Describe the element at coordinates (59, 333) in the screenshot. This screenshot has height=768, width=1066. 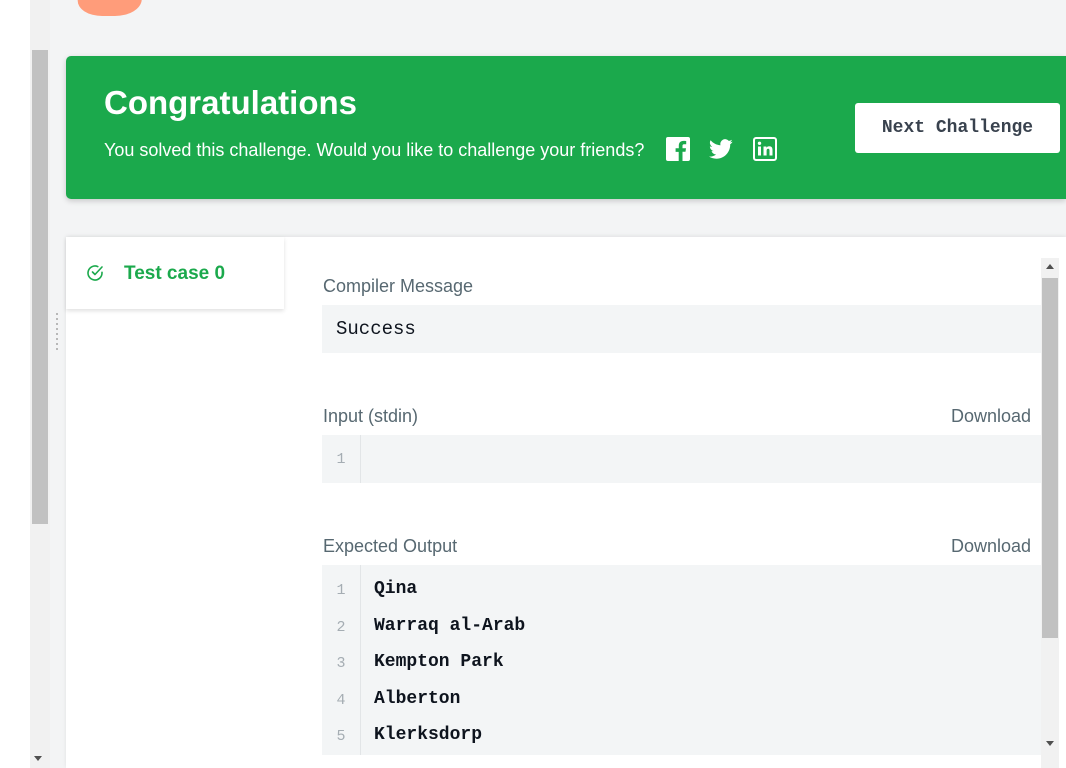
I see `panel-resize-handle` at that location.